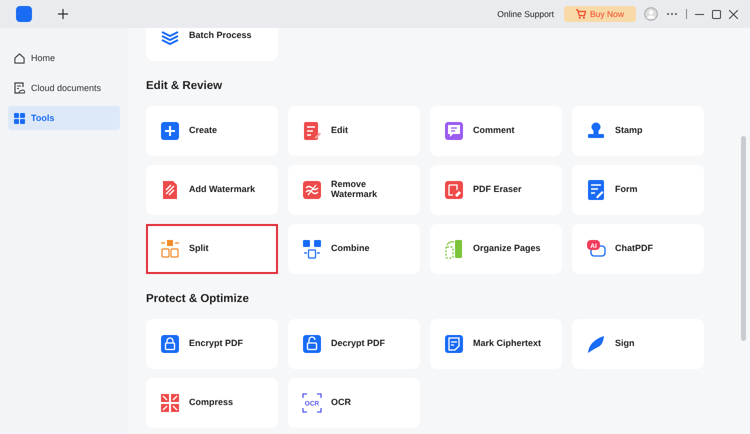 This screenshot has width=750, height=434. What do you see at coordinates (212, 44) in the screenshot?
I see `tool-card: Batch Process` at bounding box center [212, 44].